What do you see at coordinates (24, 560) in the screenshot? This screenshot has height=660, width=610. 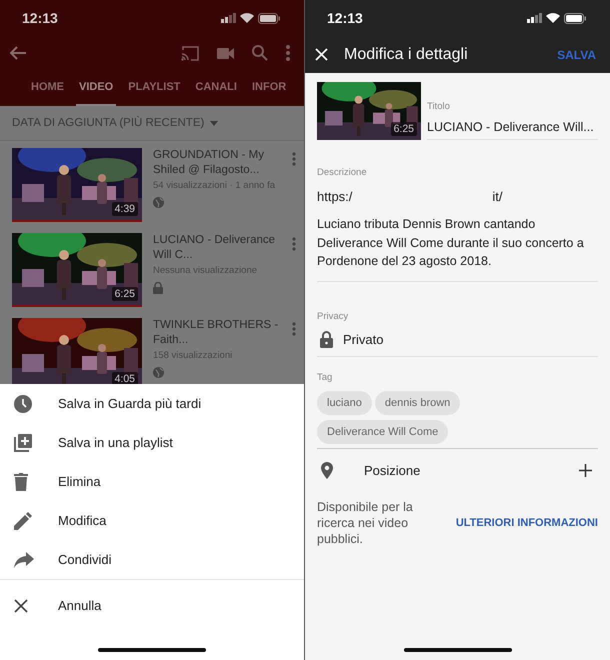 I see `share-icon` at bounding box center [24, 560].